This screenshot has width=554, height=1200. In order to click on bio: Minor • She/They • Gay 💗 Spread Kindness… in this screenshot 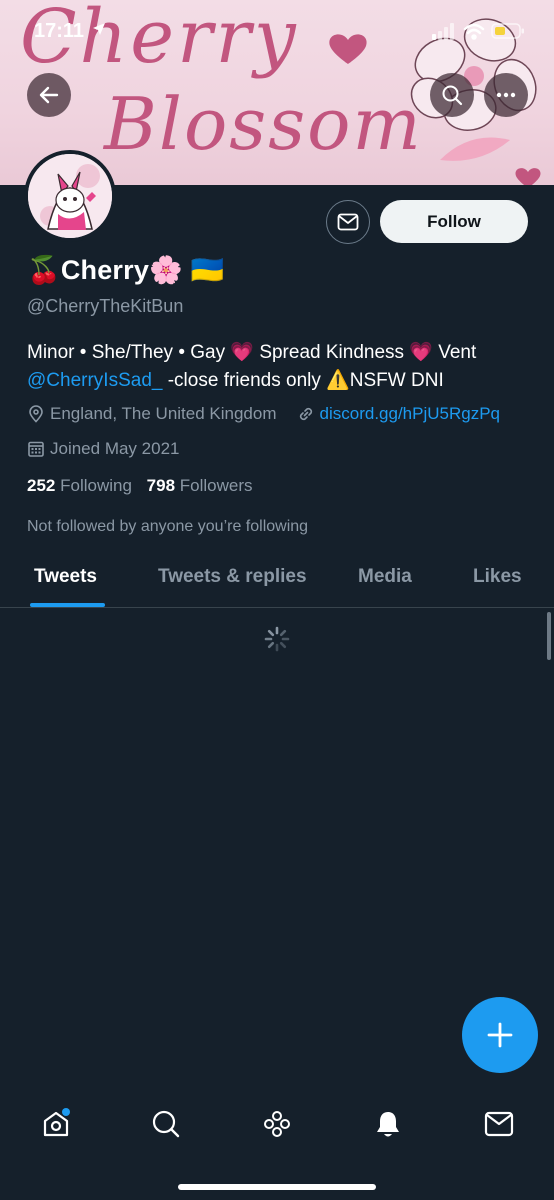, I will do `click(279, 367)`.